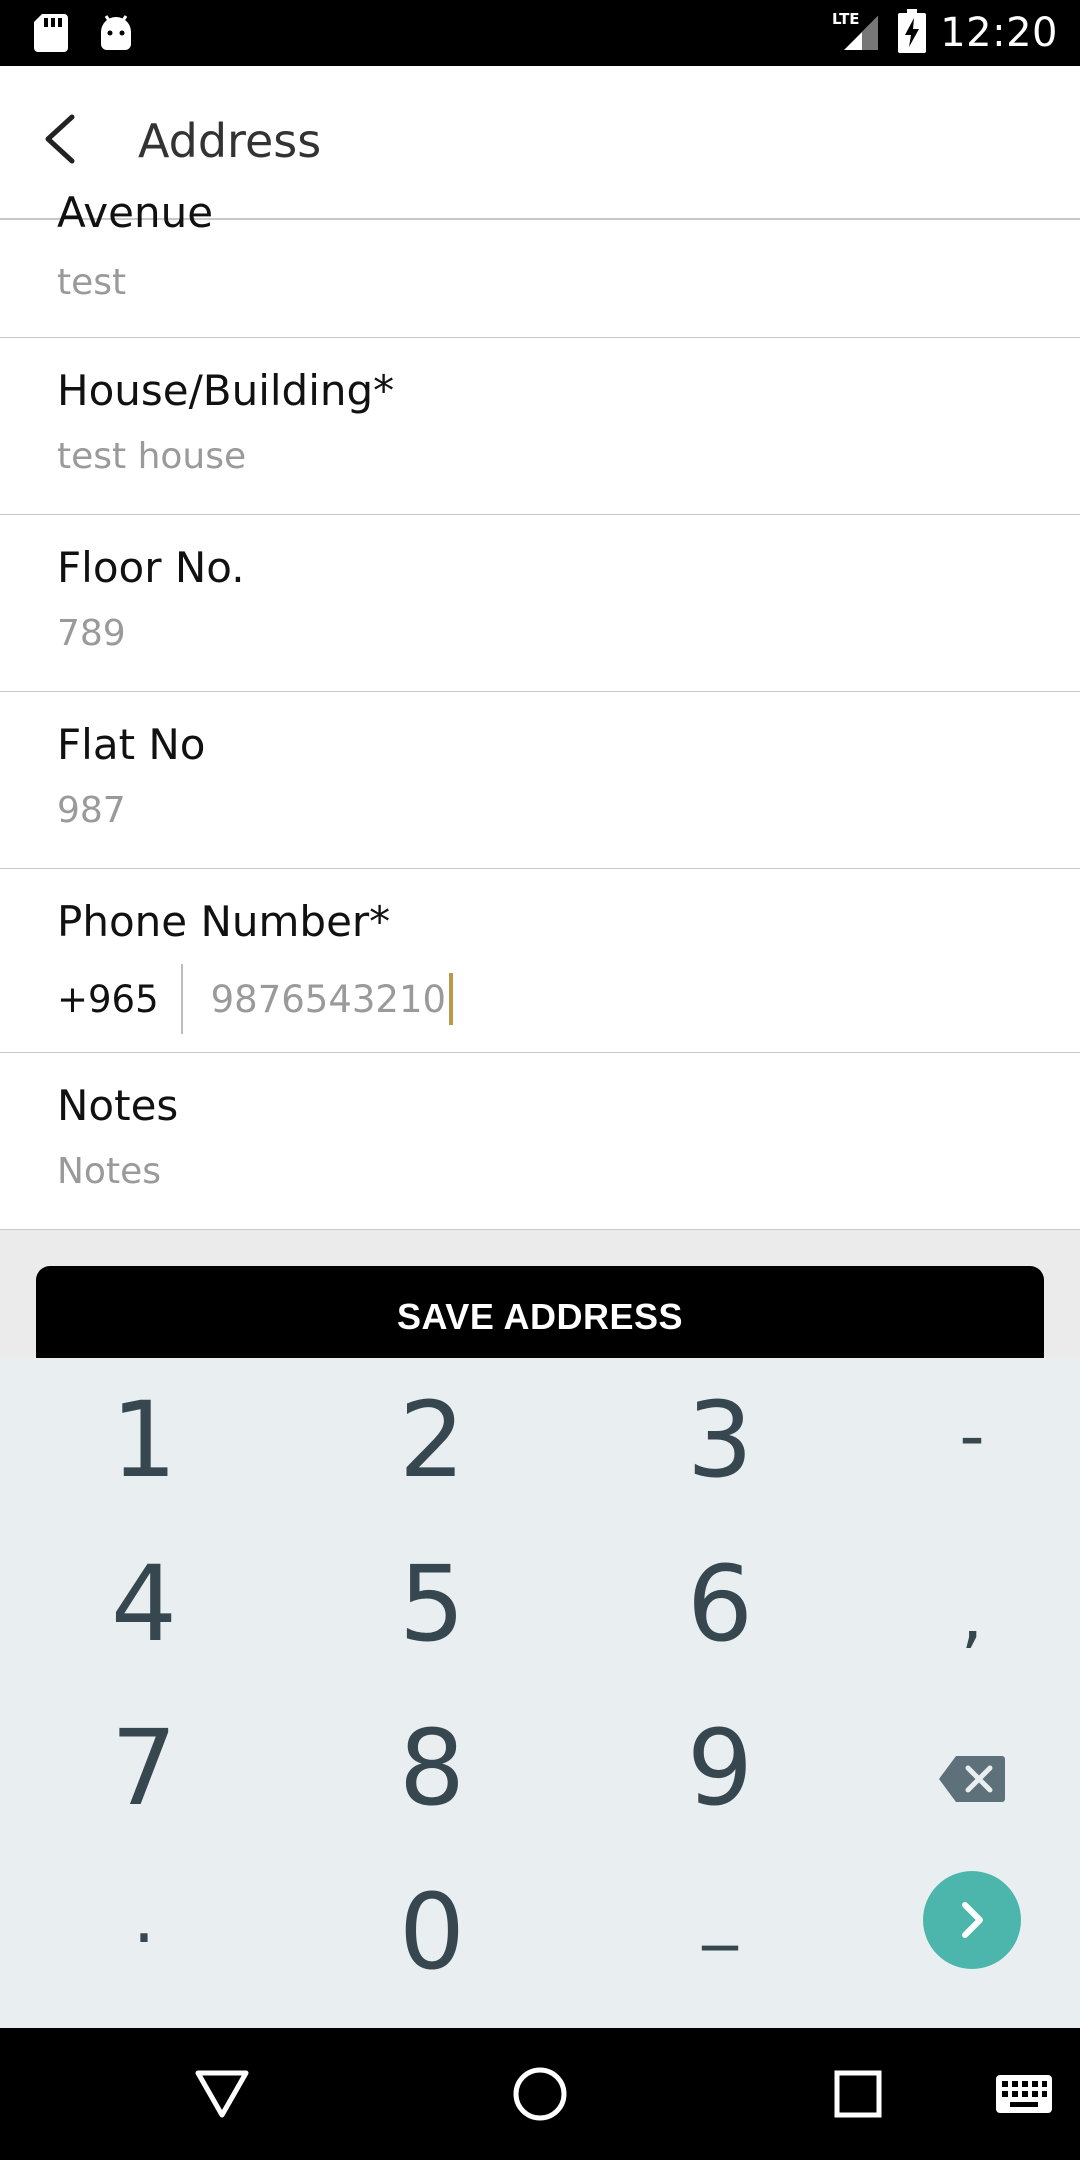  What do you see at coordinates (51, 35) in the screenshot?
I see `sd-card-icon` at bounding box center [51, 35].